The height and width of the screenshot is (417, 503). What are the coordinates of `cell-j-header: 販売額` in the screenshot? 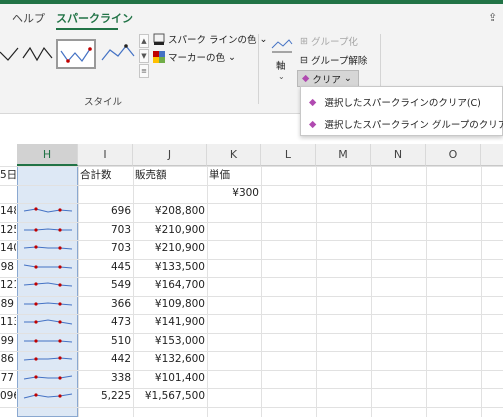 It's located at (151, 175).